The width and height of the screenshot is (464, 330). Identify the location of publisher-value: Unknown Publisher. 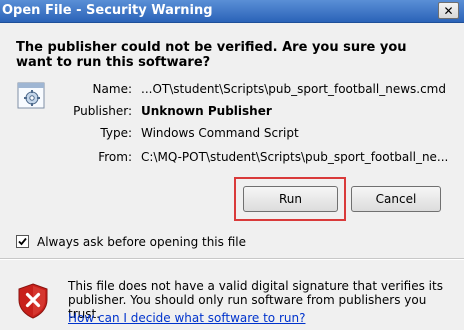
(206, 111).